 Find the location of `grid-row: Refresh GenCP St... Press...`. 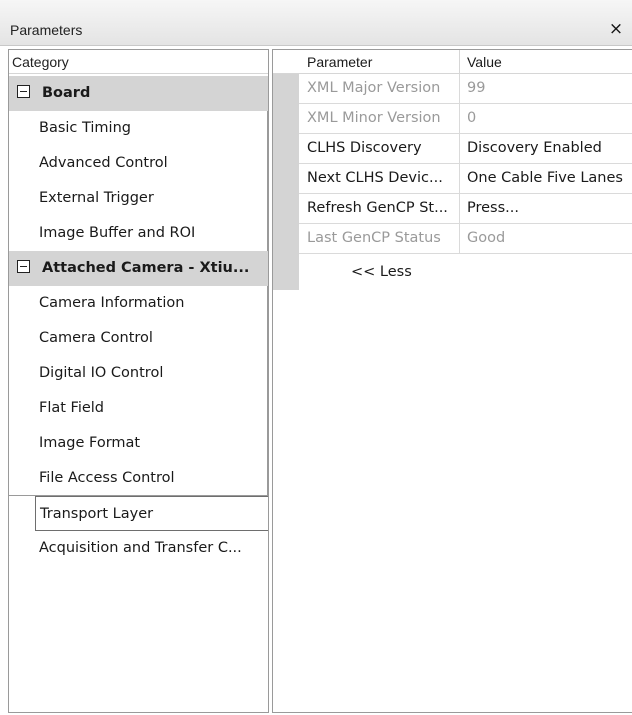

grid-row: Refresh GenCP St... Press... is located at coordinates (465, 209).